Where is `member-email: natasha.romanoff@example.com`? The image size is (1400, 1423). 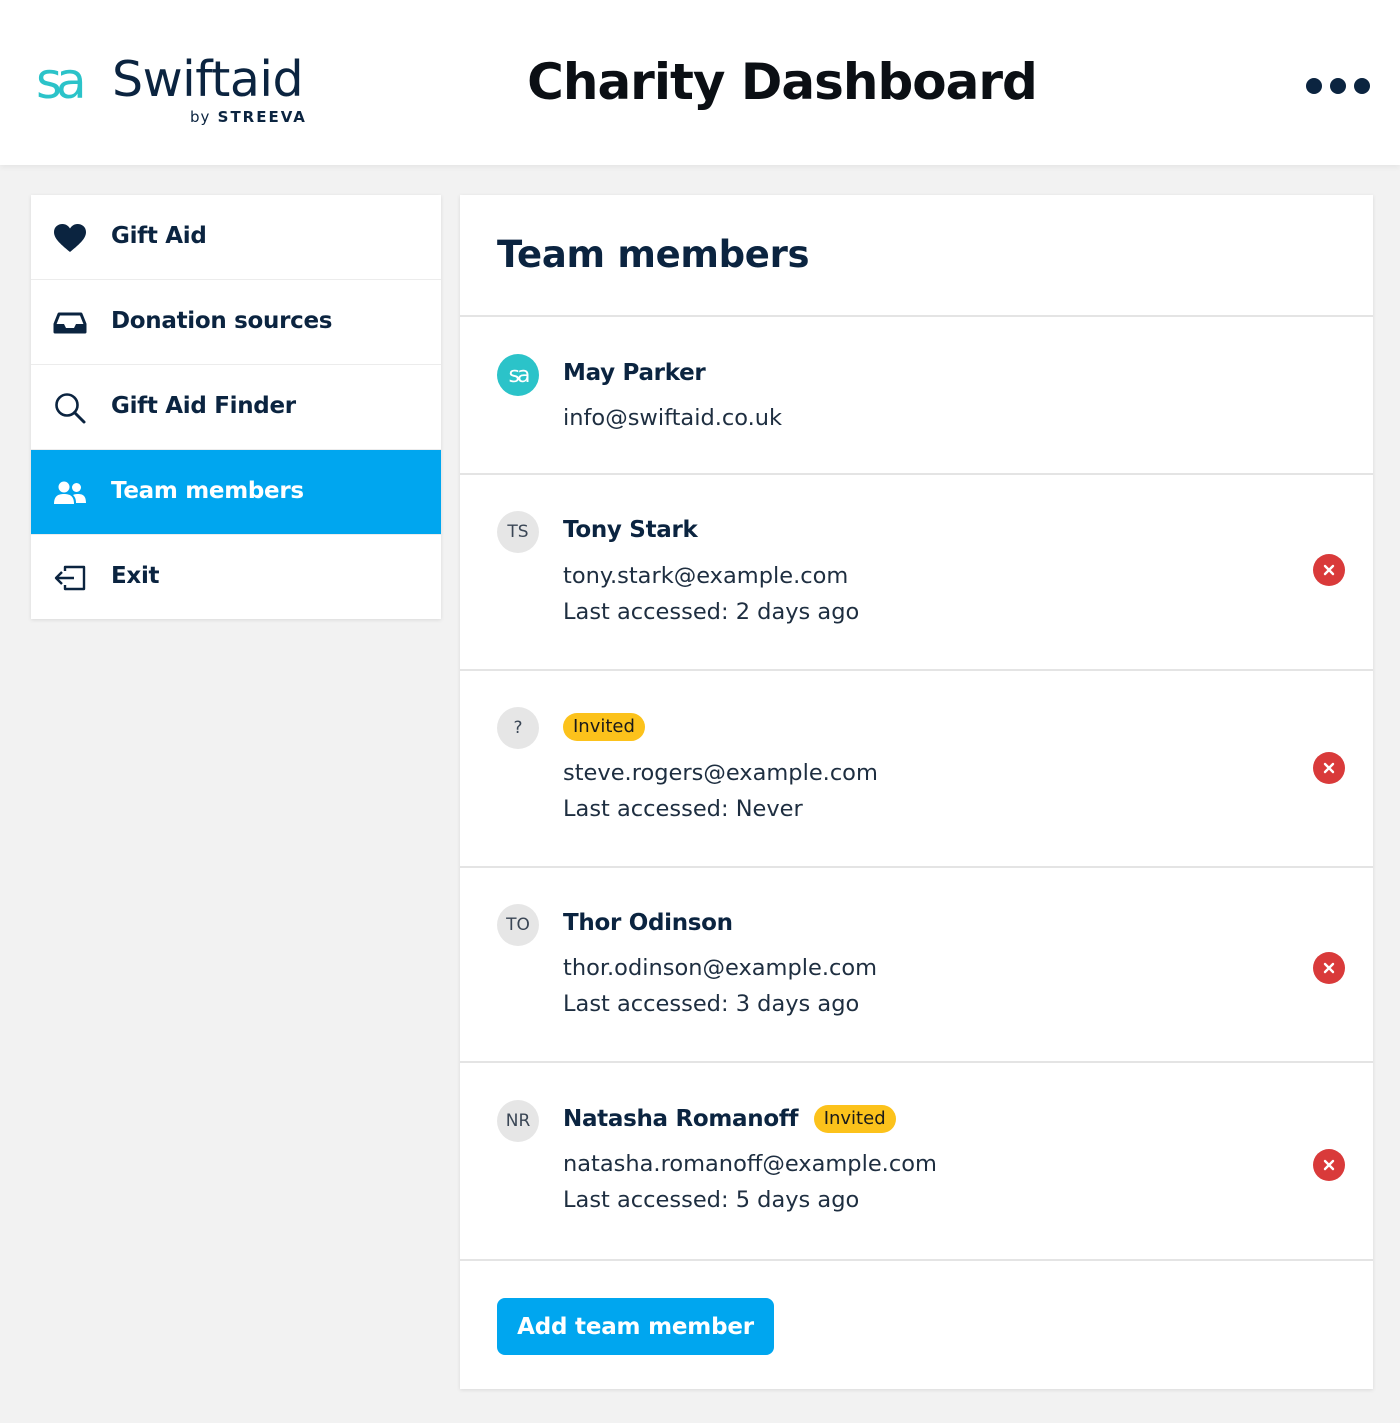 member-email: natasha.romanoff@example.com is located at coordinates (750, 1164).